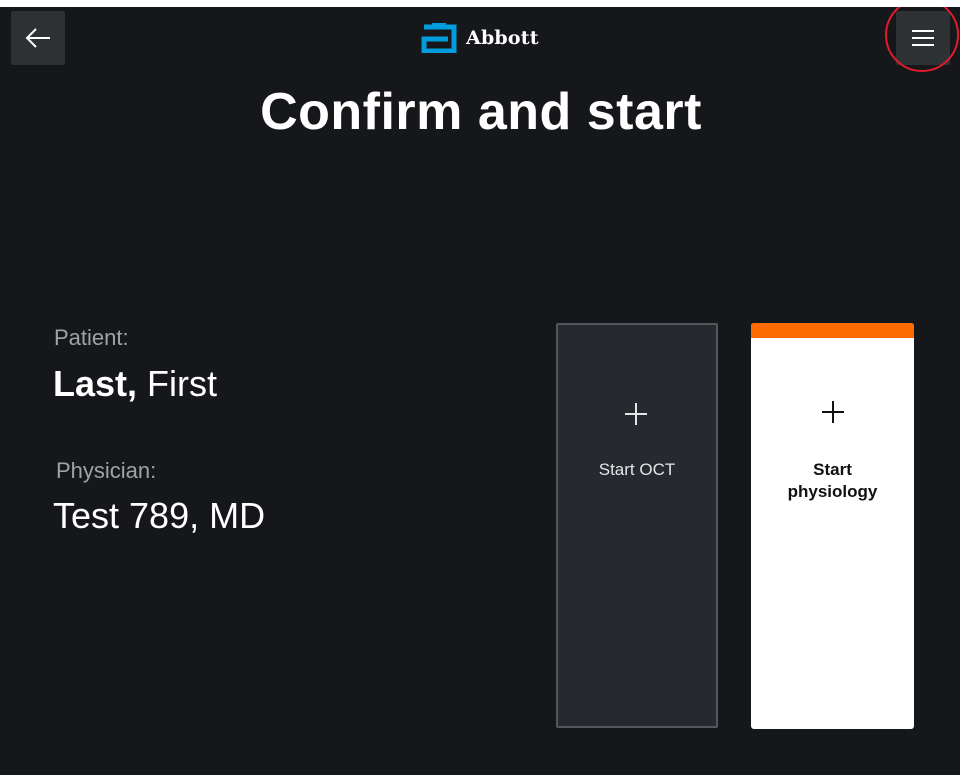 Image resolution: width=960 pixels, height=775 pixels. What do you see at coordinates (481, 112) in the screenshot?
I see `page-title: Confirm and start` at bounding box center [481, 112].